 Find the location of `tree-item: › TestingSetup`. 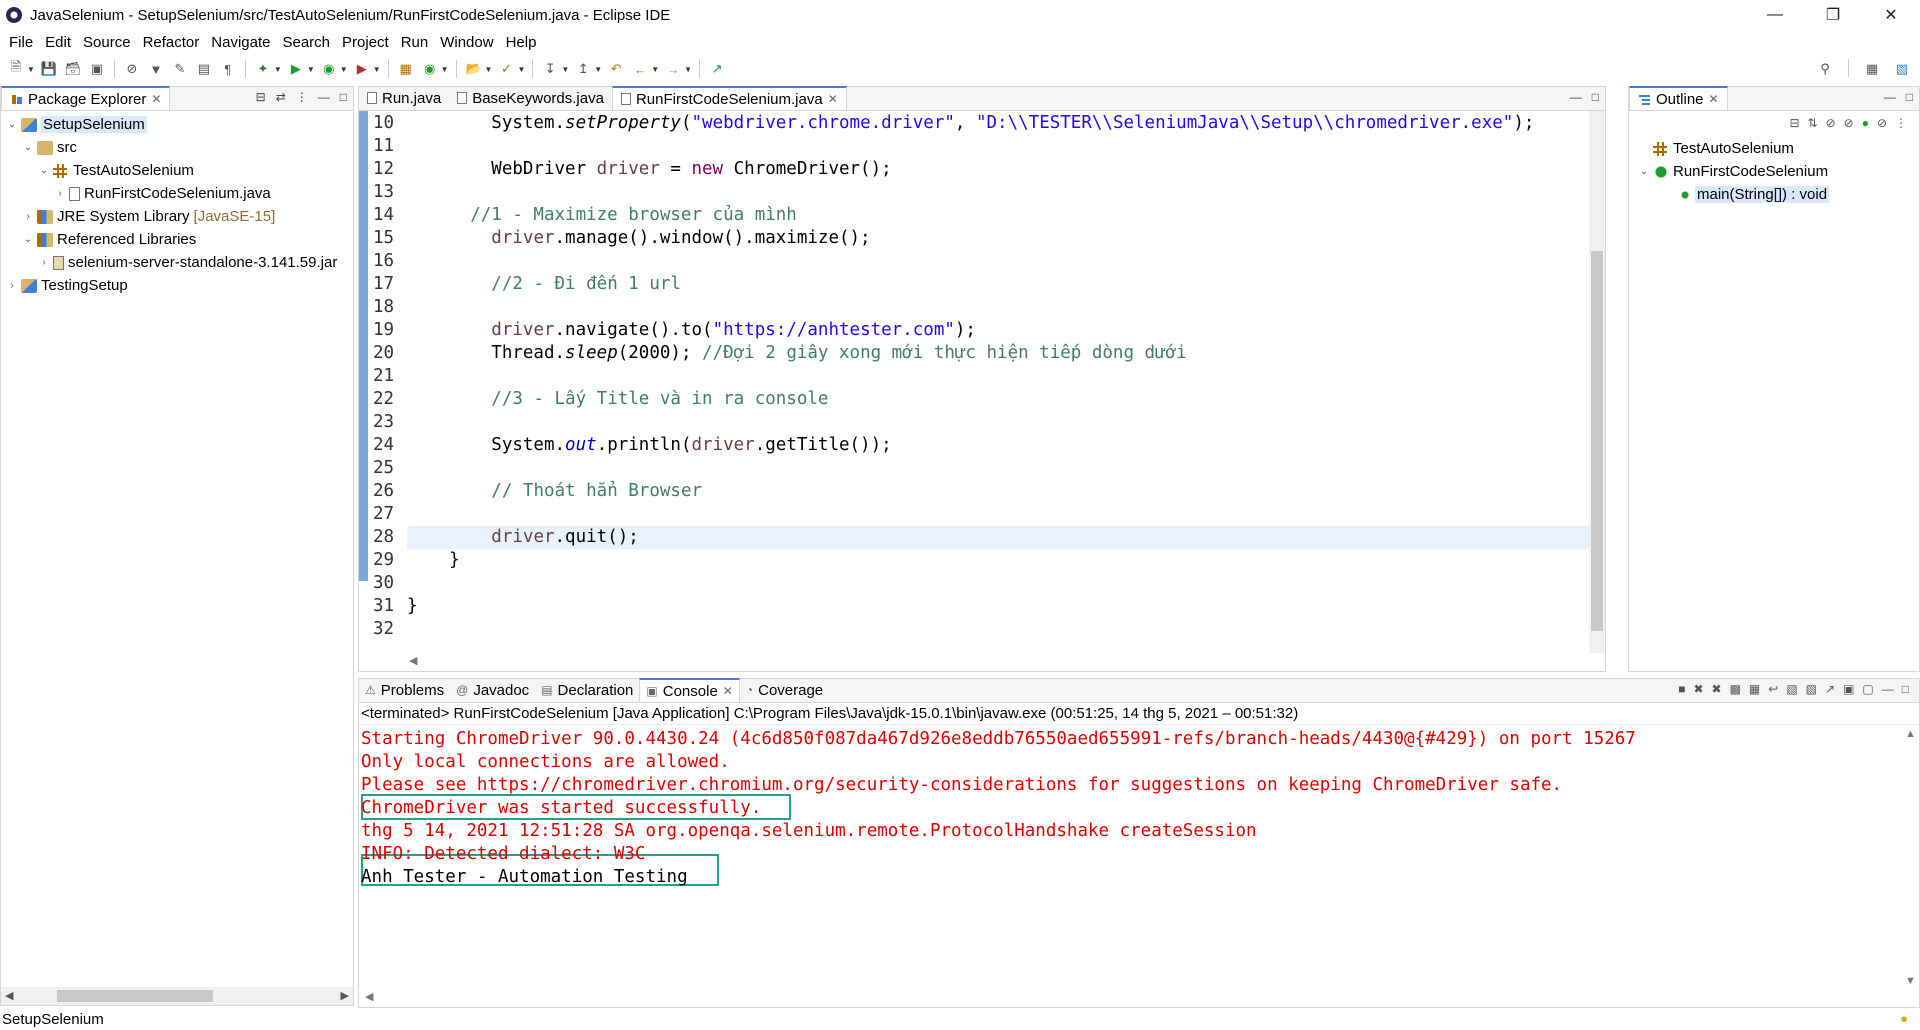

tree-item: › TestingSetup is located at coordinates (177, 285).